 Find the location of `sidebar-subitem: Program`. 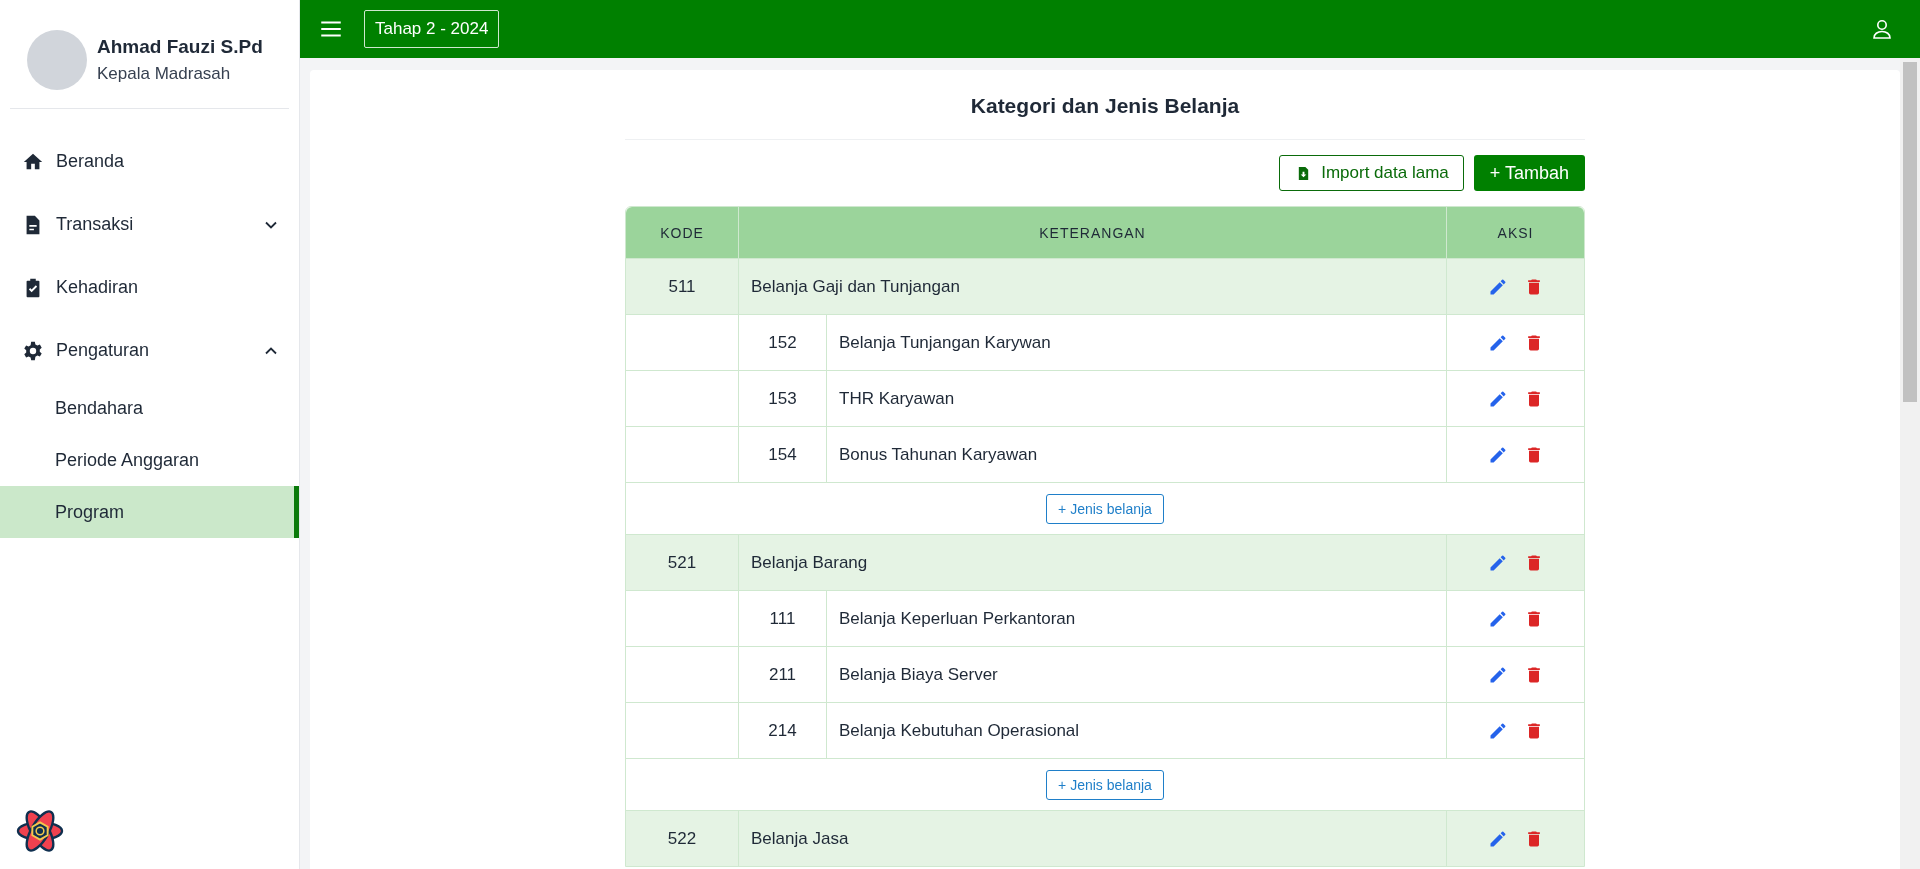

sidebar-subitem: Program is located at coordinates (149, 512).